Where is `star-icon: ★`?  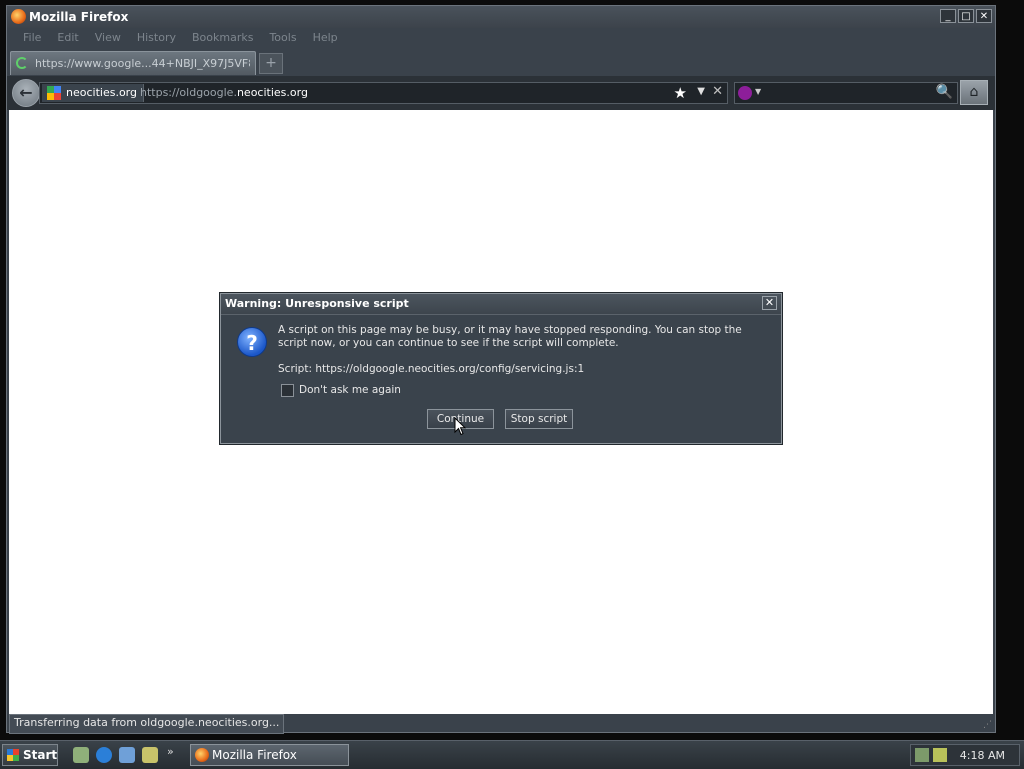
star-icon: ★ is located at coordinates (680, 93).